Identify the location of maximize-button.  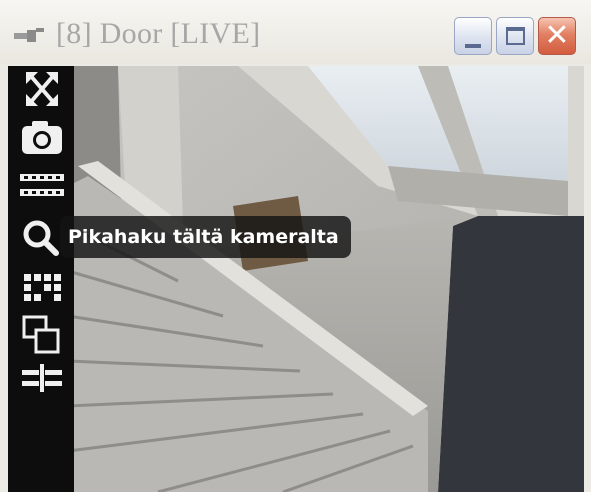
(515, 36).